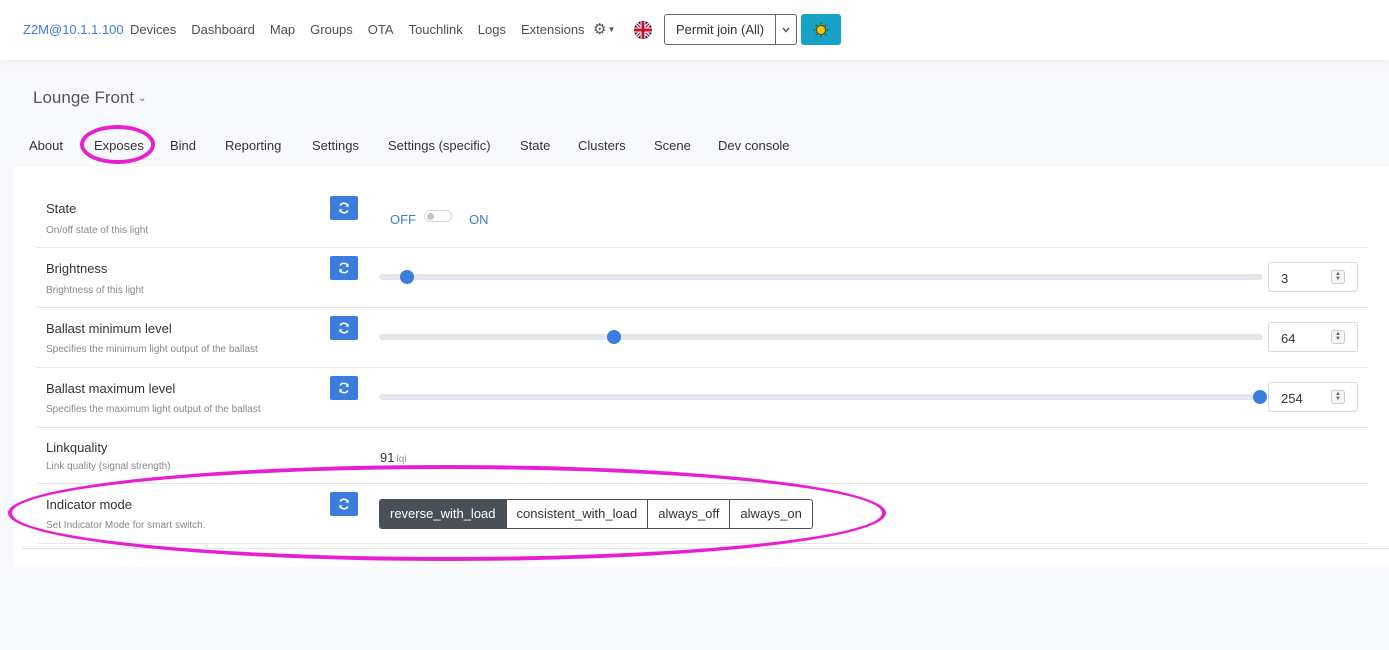  What do you see at coordinates (602, 145) in the screenshot?
I see `tab-clusters: Clusters` at bounding box center [602, 145].